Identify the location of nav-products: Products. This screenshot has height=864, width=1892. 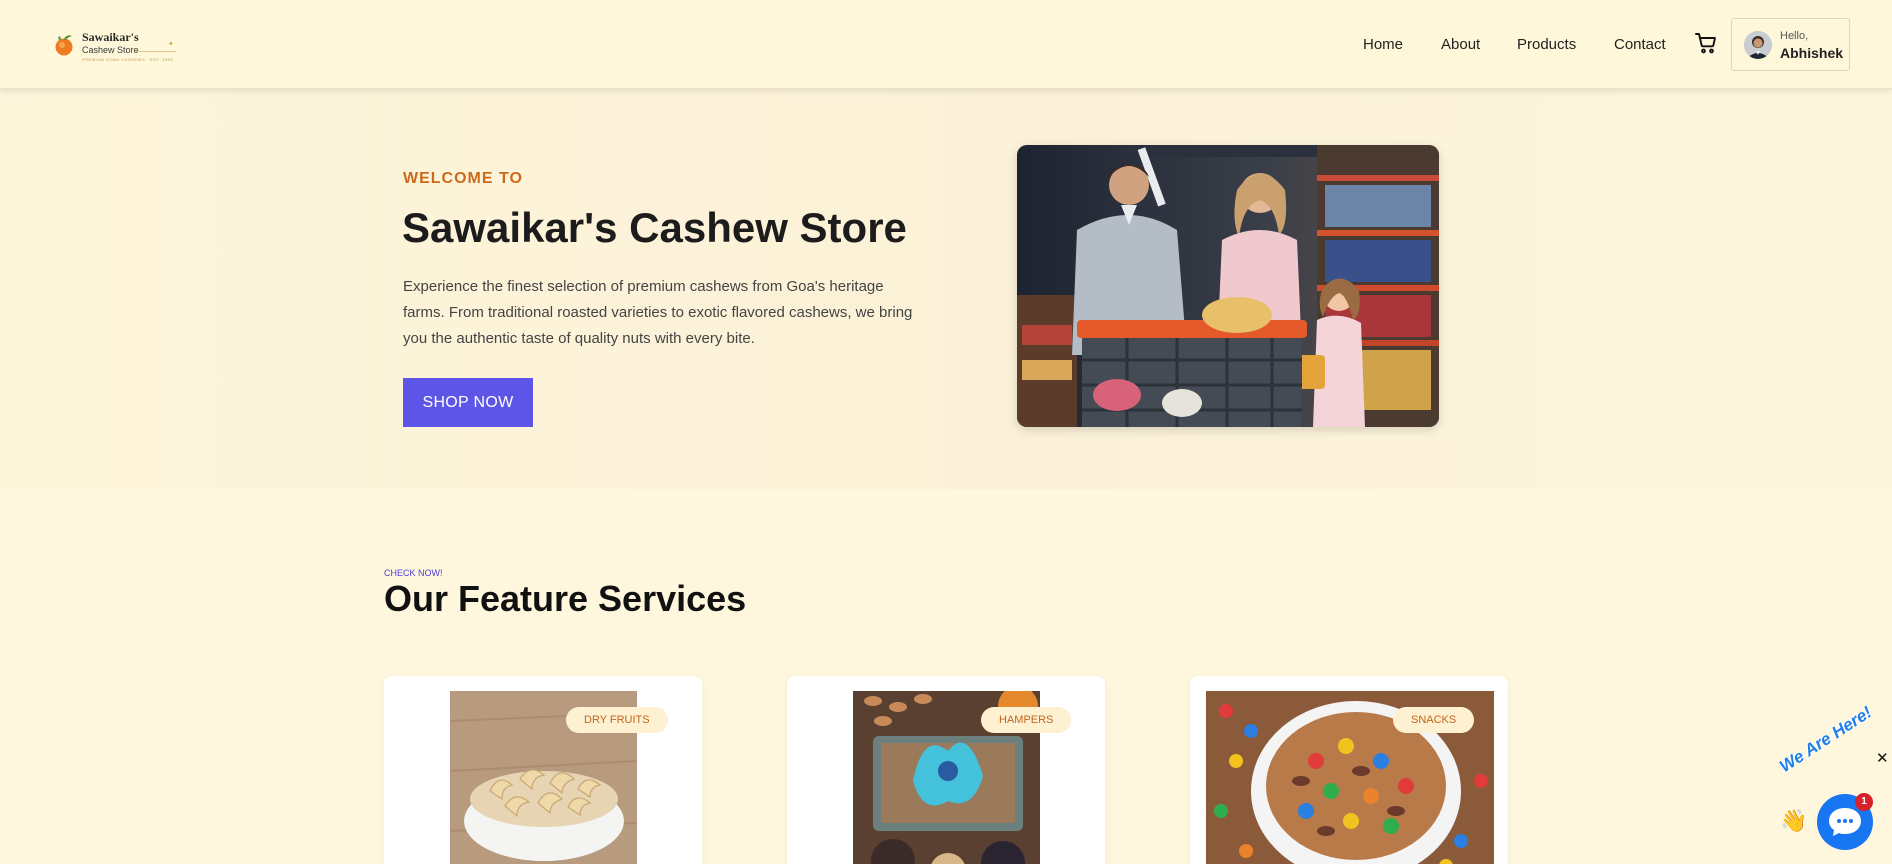
(1546, 44).